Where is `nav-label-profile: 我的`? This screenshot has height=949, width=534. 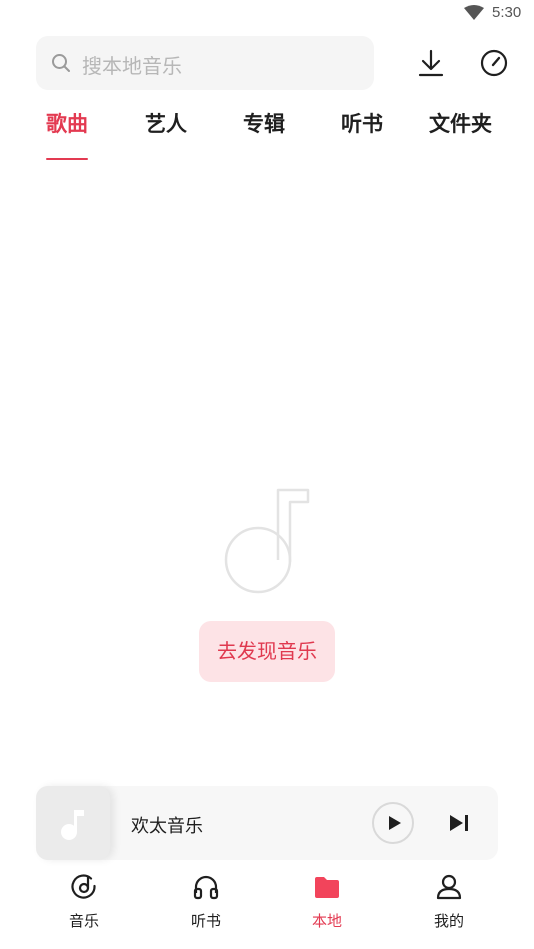
nav-label-profile: 我的 is located at coordinates (448, 921).